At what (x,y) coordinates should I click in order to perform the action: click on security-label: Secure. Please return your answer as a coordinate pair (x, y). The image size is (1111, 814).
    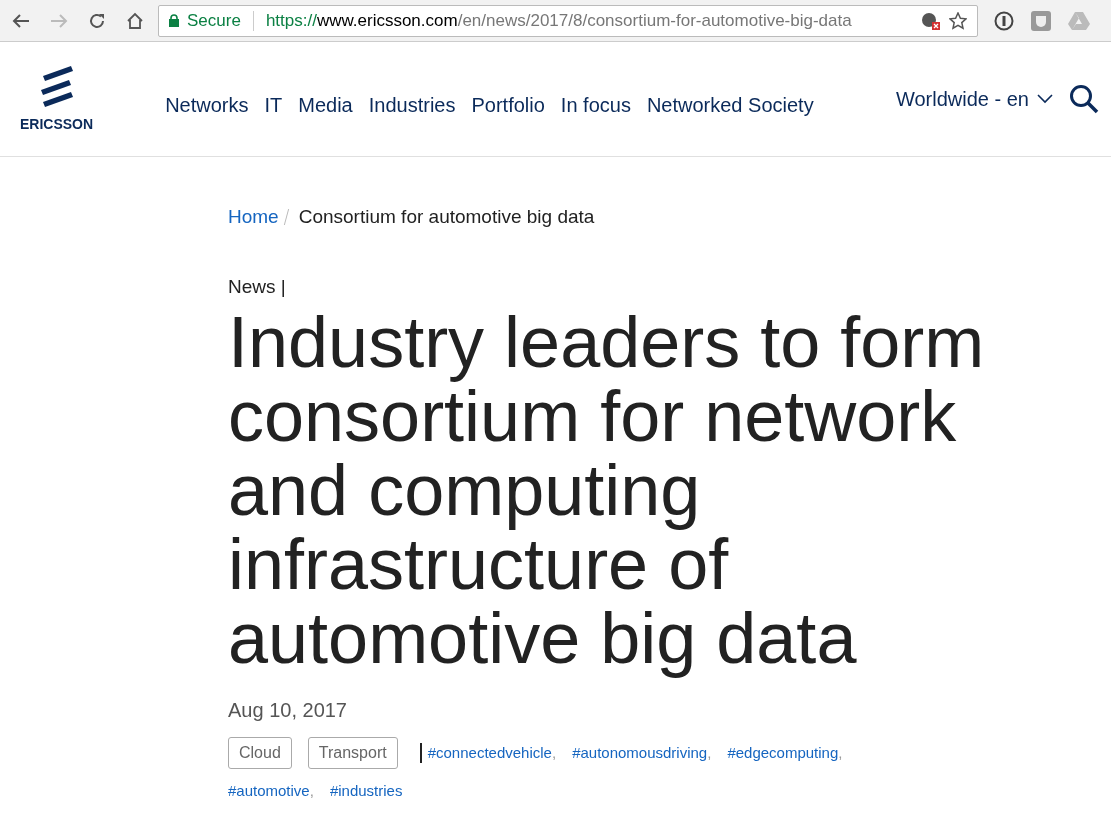
    Looking at the image, I should click on (214, 20).